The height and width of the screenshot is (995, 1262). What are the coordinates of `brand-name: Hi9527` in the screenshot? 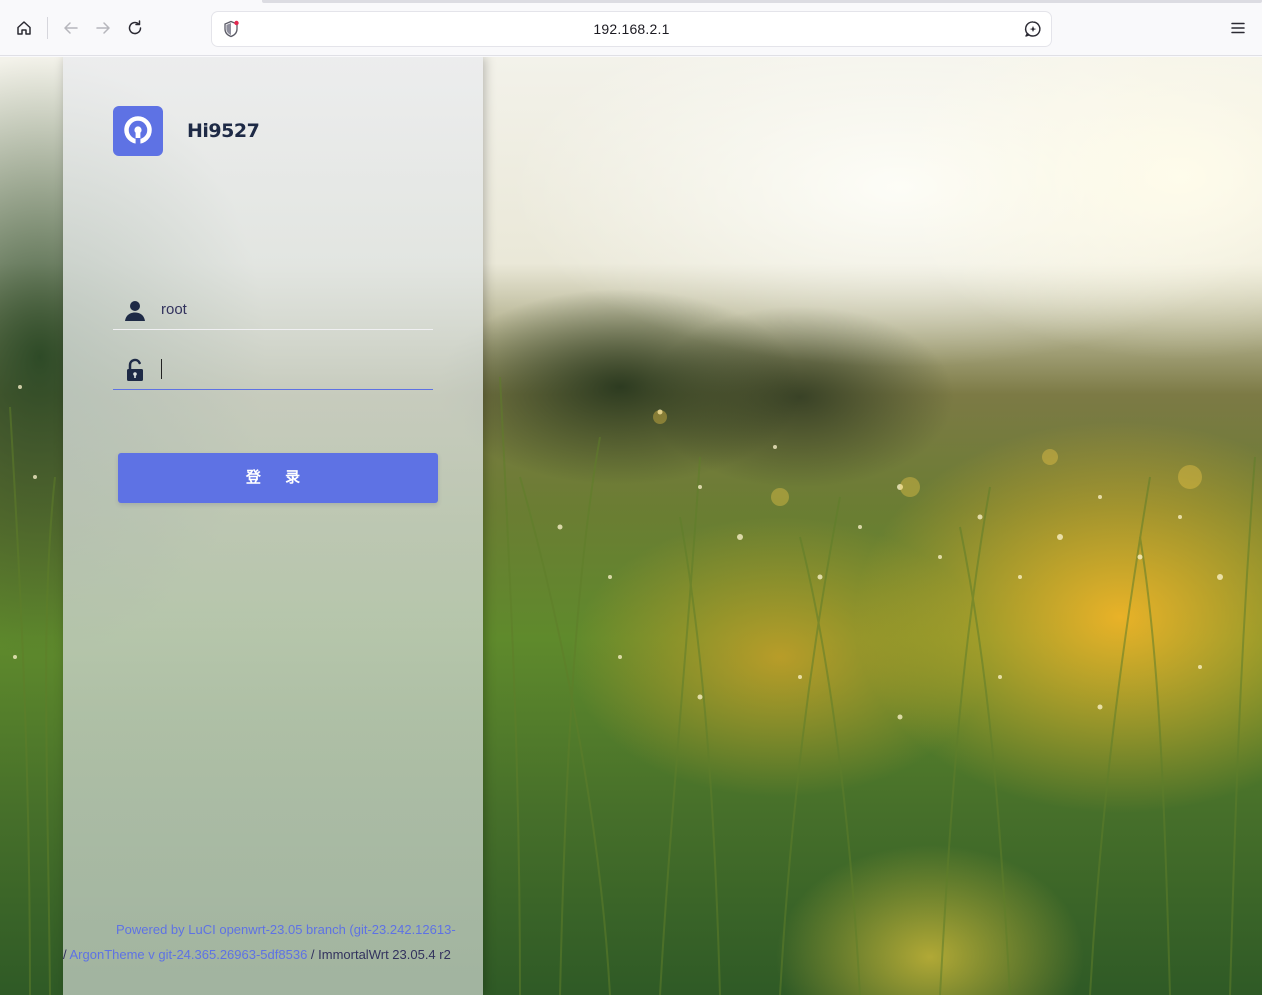 It's located at (223, 131).